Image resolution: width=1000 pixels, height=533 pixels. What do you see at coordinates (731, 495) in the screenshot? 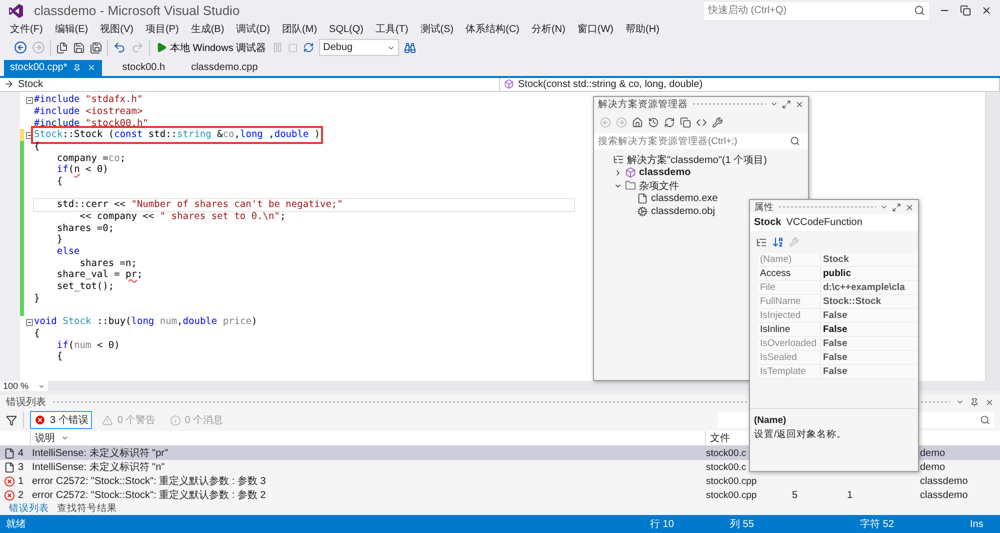
I see `table-cell-text: stock00.cpp` at bounding box center [731, 495].